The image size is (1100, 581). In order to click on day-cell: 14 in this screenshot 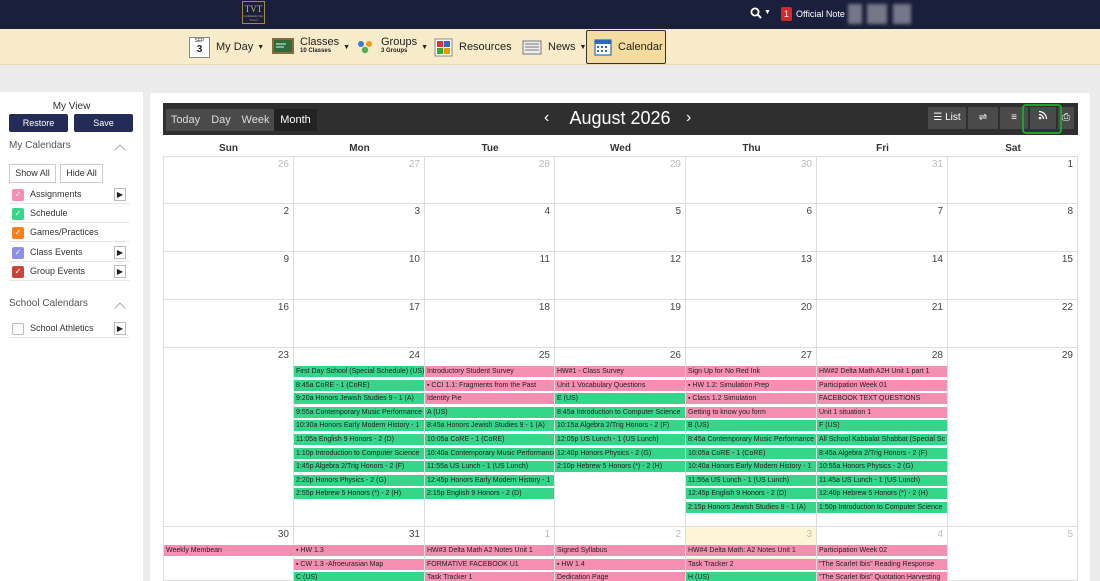, I will do `click(882, 276)`.